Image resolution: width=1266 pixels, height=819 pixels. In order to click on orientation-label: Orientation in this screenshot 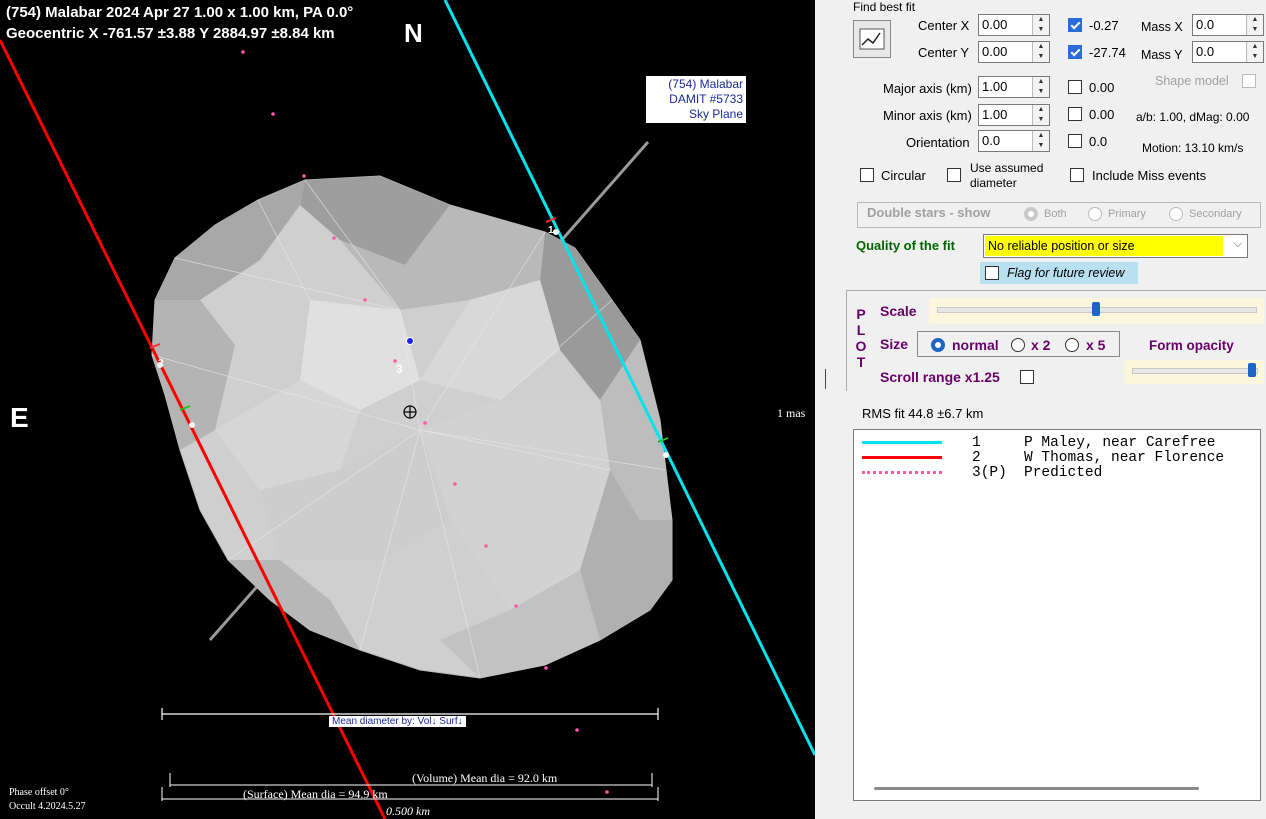, I will do `click(938, 142)`.